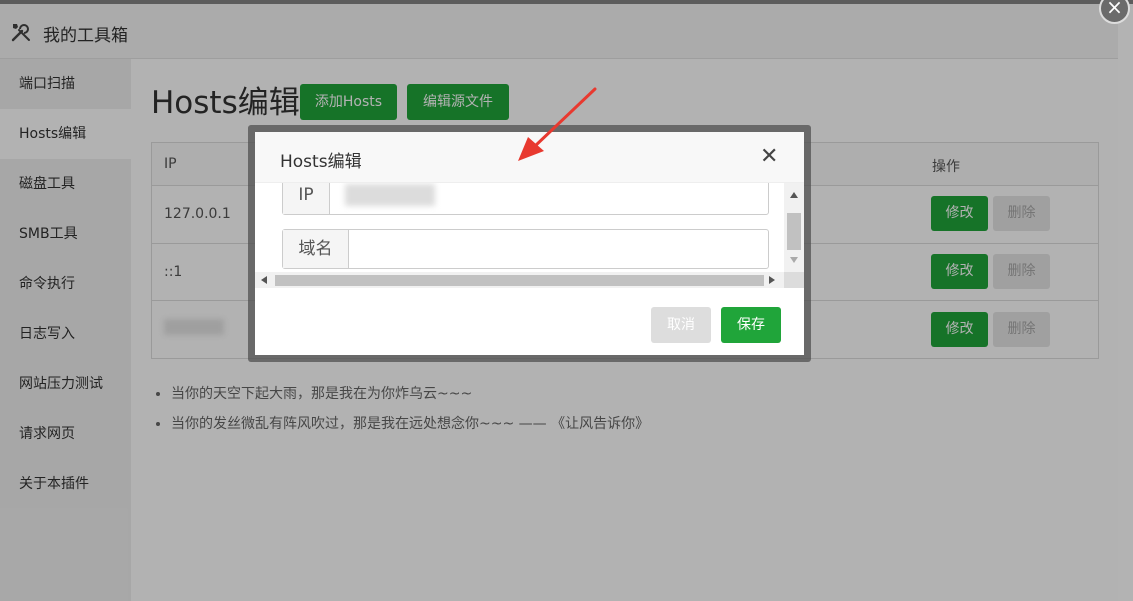 The image size is (1133, 601). Describe the element at coordinates (557, 124) in the screenshot. I see `annotation-arrow-icon` at that location.